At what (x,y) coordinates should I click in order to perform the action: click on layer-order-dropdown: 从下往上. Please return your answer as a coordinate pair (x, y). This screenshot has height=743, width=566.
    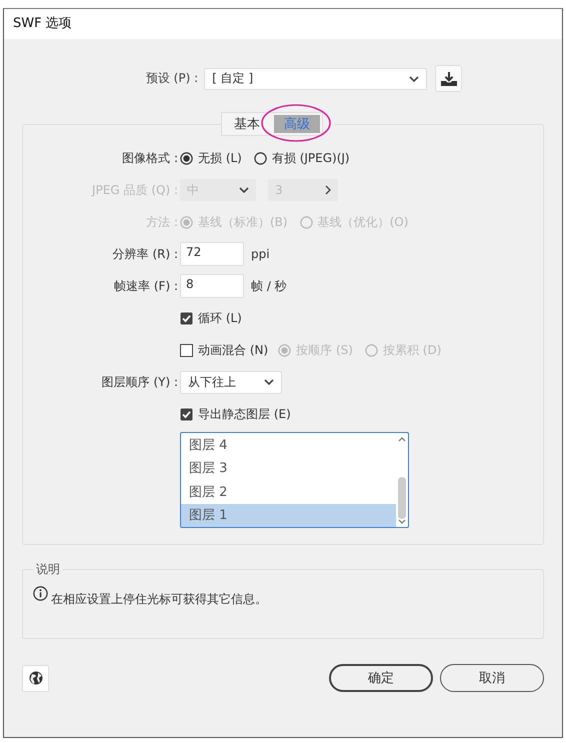
    Looking at the image, I should click on (231, 382).